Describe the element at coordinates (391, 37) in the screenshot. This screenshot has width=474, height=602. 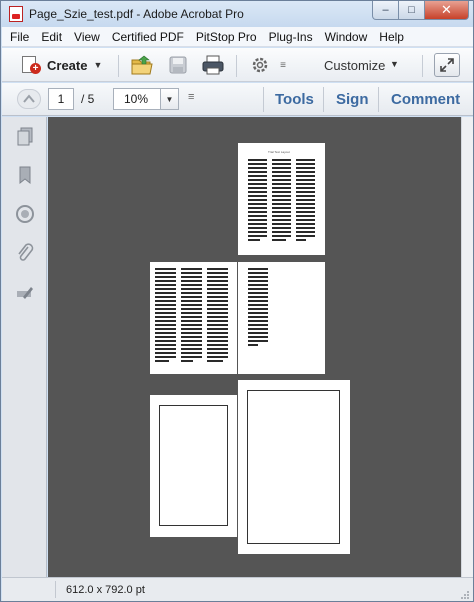
I see `menu-help: Help` at that location.